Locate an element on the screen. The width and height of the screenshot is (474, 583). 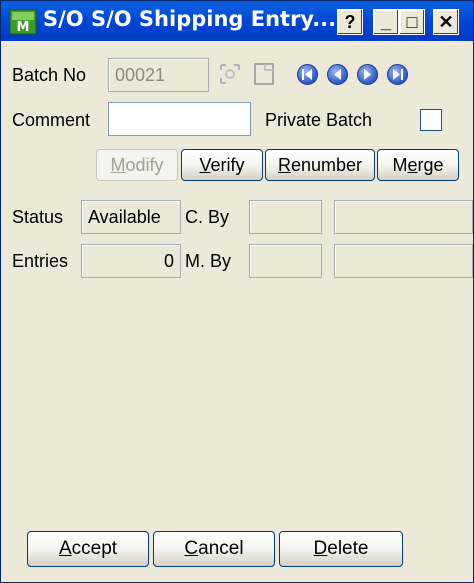
batch-no-field: 00021 is located at coordinates (158, 75).